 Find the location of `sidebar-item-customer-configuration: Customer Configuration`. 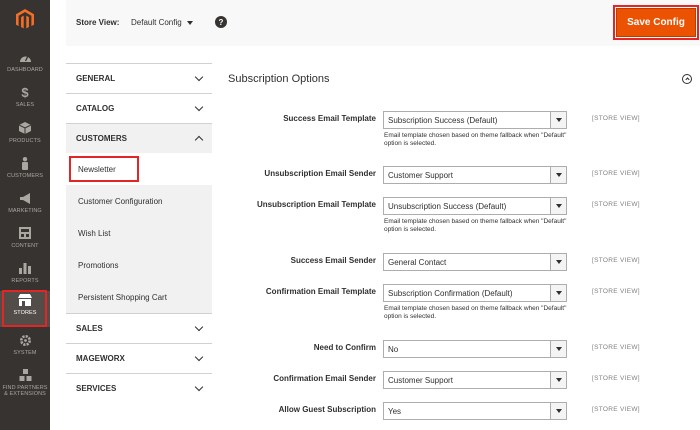

sidebar-item-customer-configuration: Customer Configuration is located at coordinates (139, 201).